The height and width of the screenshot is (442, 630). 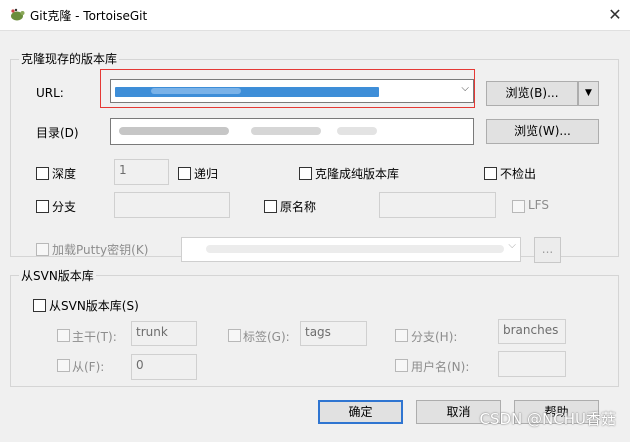 I want to click on title-bar: Git克隆 - TortoiseGit ✕, so click(x=315, y=15).